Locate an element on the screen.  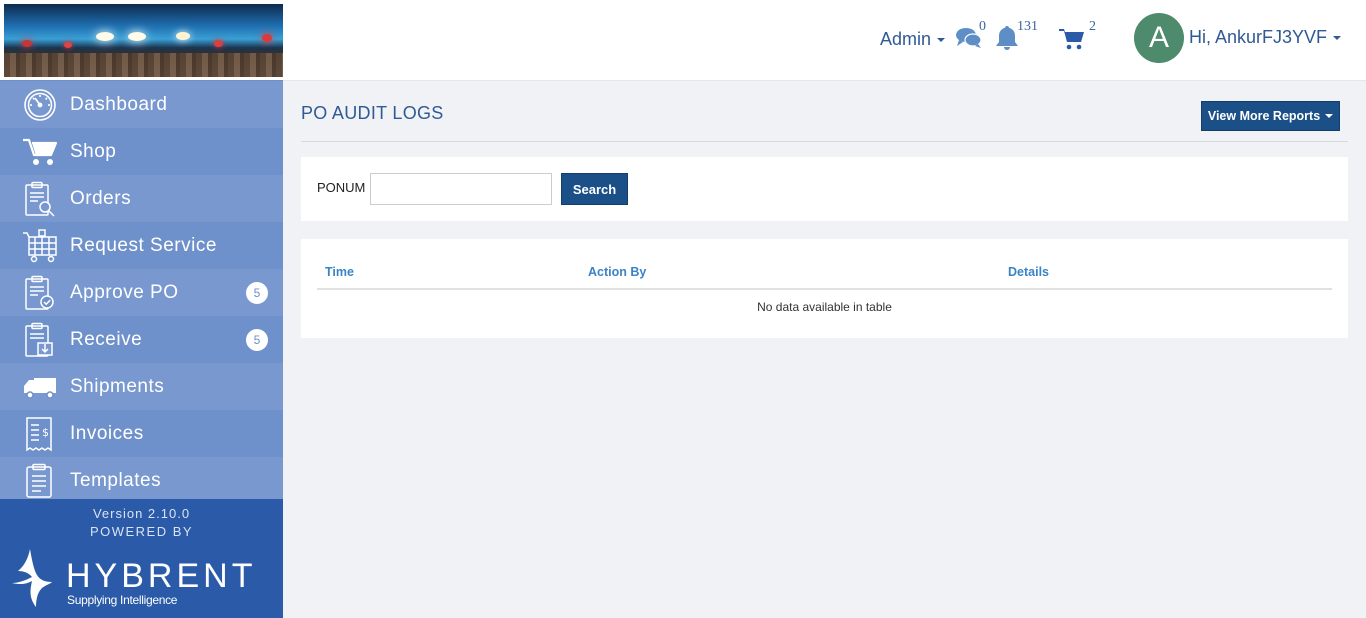
ponum-input is located at coordinates (461, 189).